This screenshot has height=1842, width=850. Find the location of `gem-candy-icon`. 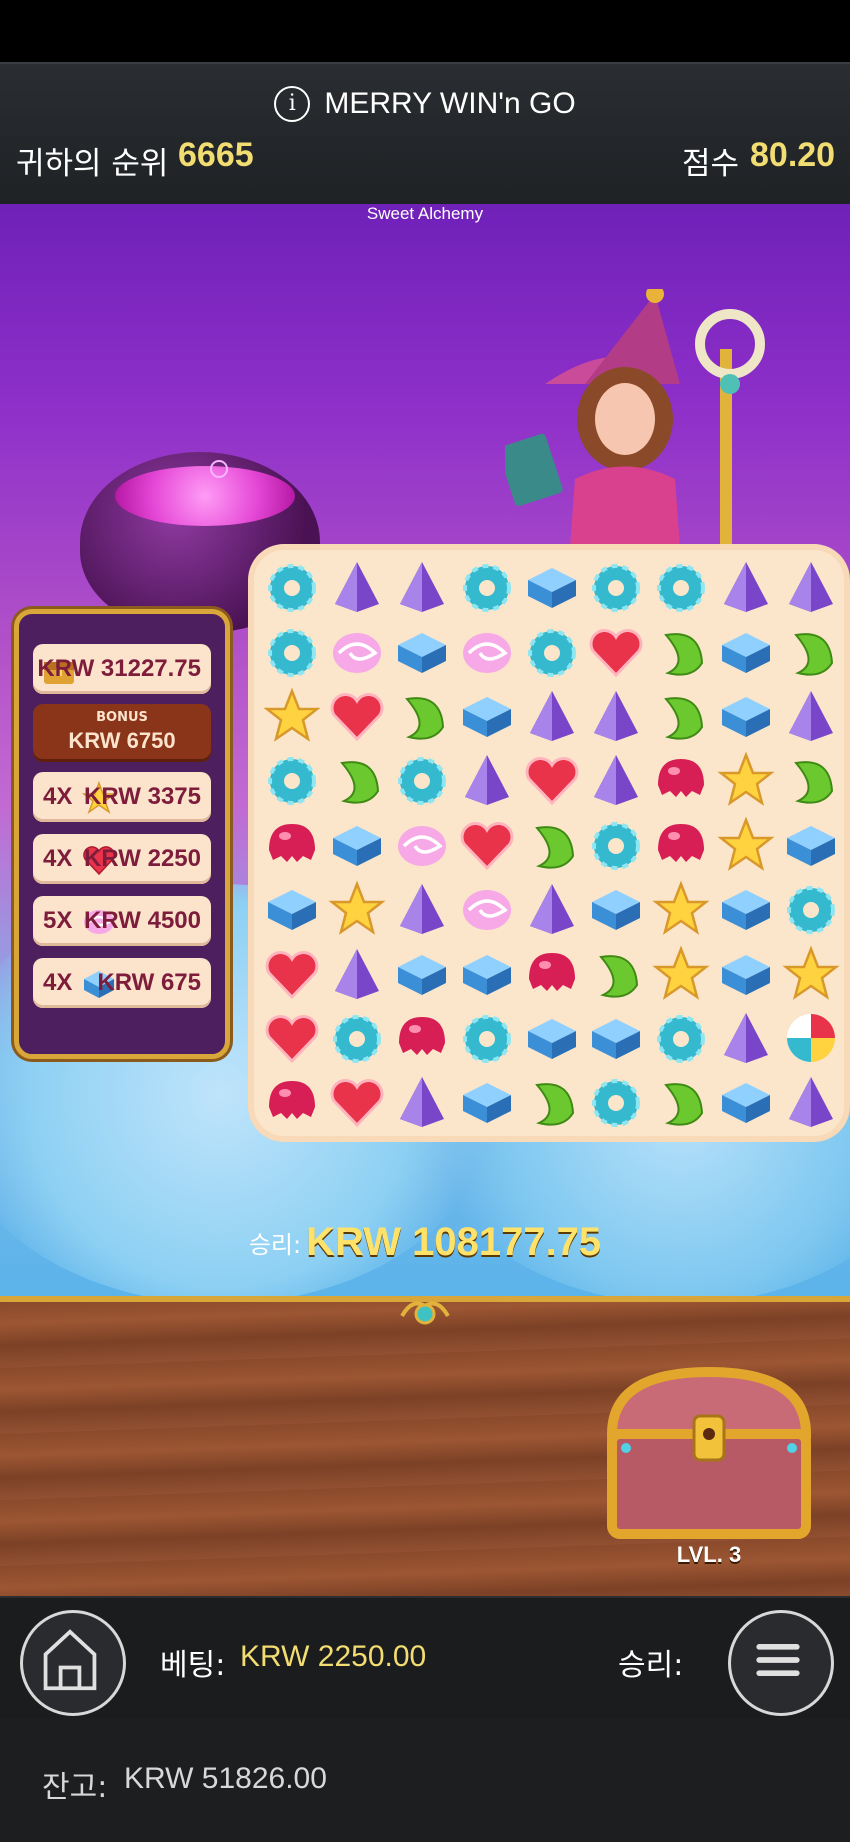

gem-candy-icon is located at coordinates (810, 715).